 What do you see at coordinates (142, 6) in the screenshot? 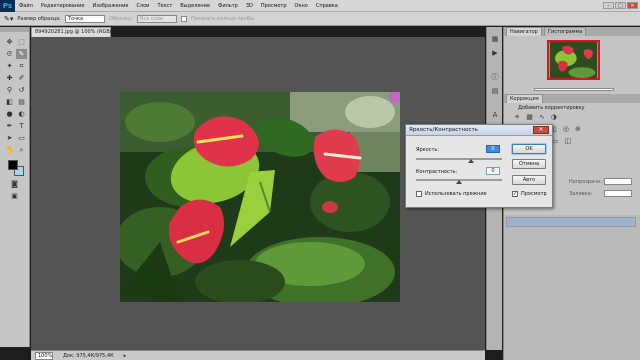
I see `menu-layers: Слои` at bounding box center [142, 6].